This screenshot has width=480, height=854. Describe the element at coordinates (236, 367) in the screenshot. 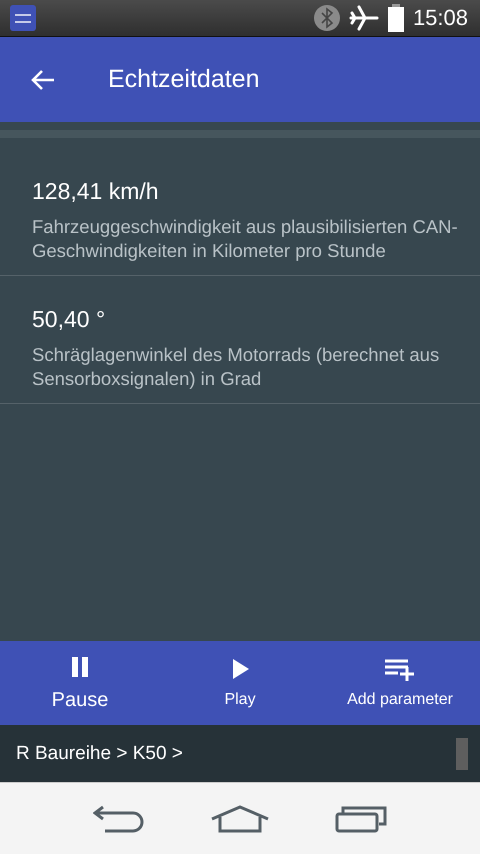

I see `parameter-description: Schräglagenwinkel des Motorrads (berechnet aus Sensorboxsignalen) in Grad` at that location.